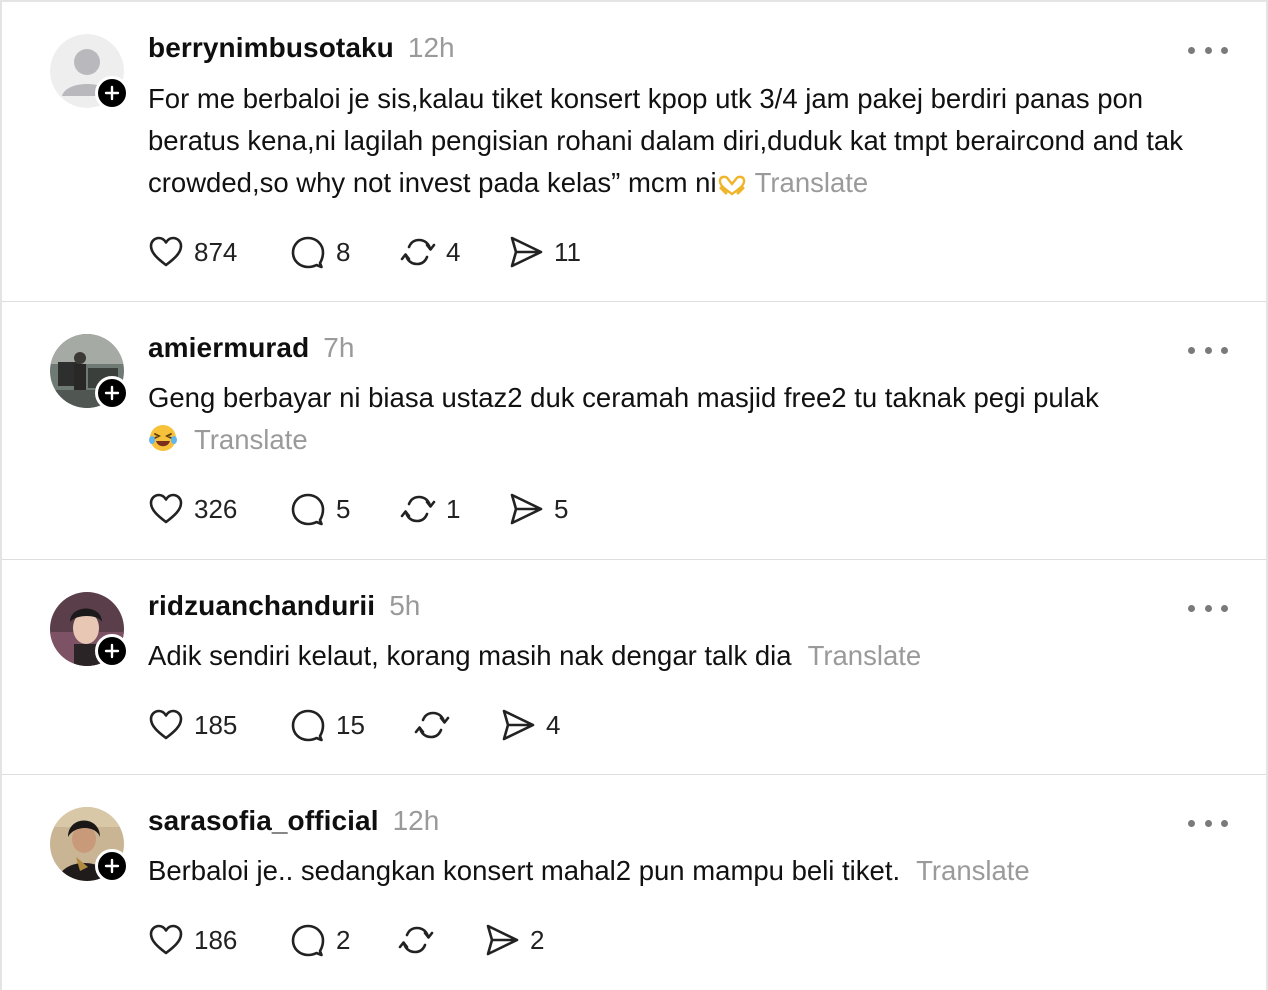  I want to click on like-count: 185, so click(216, 724).